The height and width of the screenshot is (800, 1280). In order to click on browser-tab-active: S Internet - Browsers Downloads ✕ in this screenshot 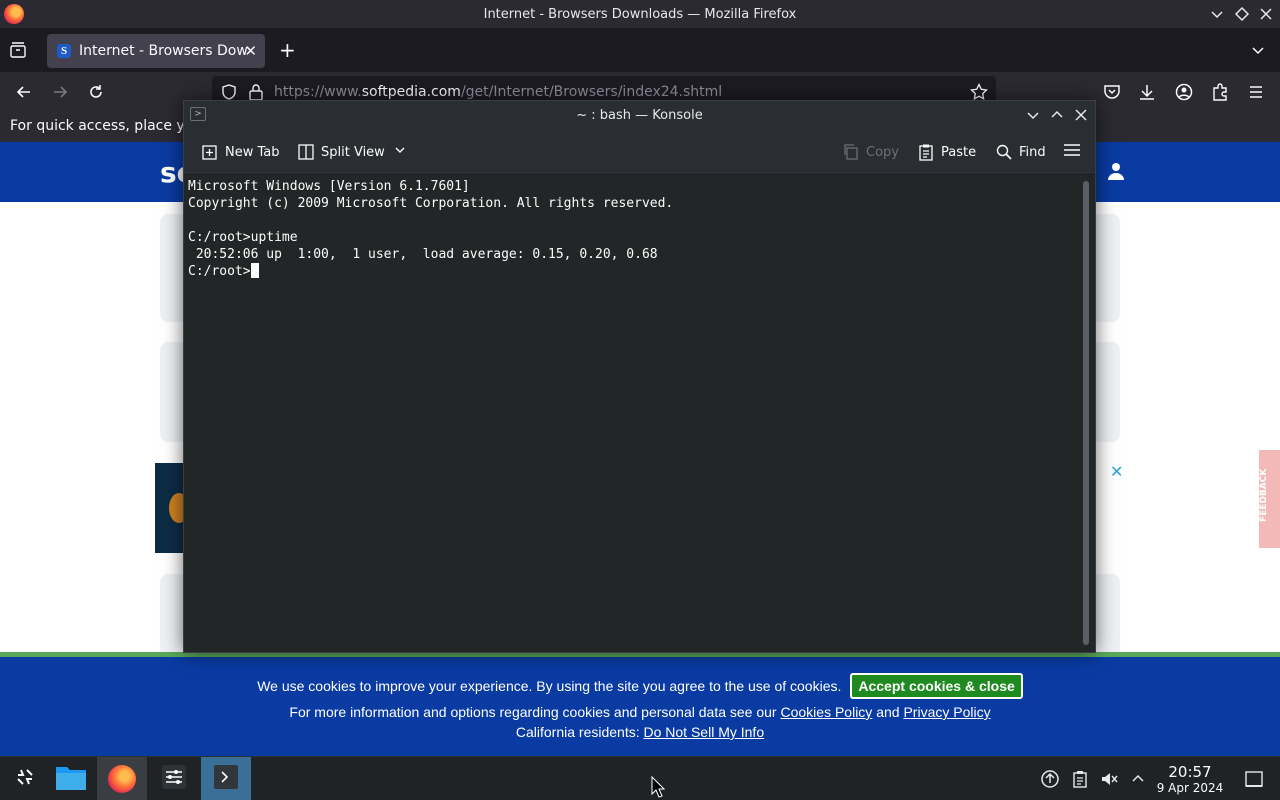, I will do `click(156, 51)`.